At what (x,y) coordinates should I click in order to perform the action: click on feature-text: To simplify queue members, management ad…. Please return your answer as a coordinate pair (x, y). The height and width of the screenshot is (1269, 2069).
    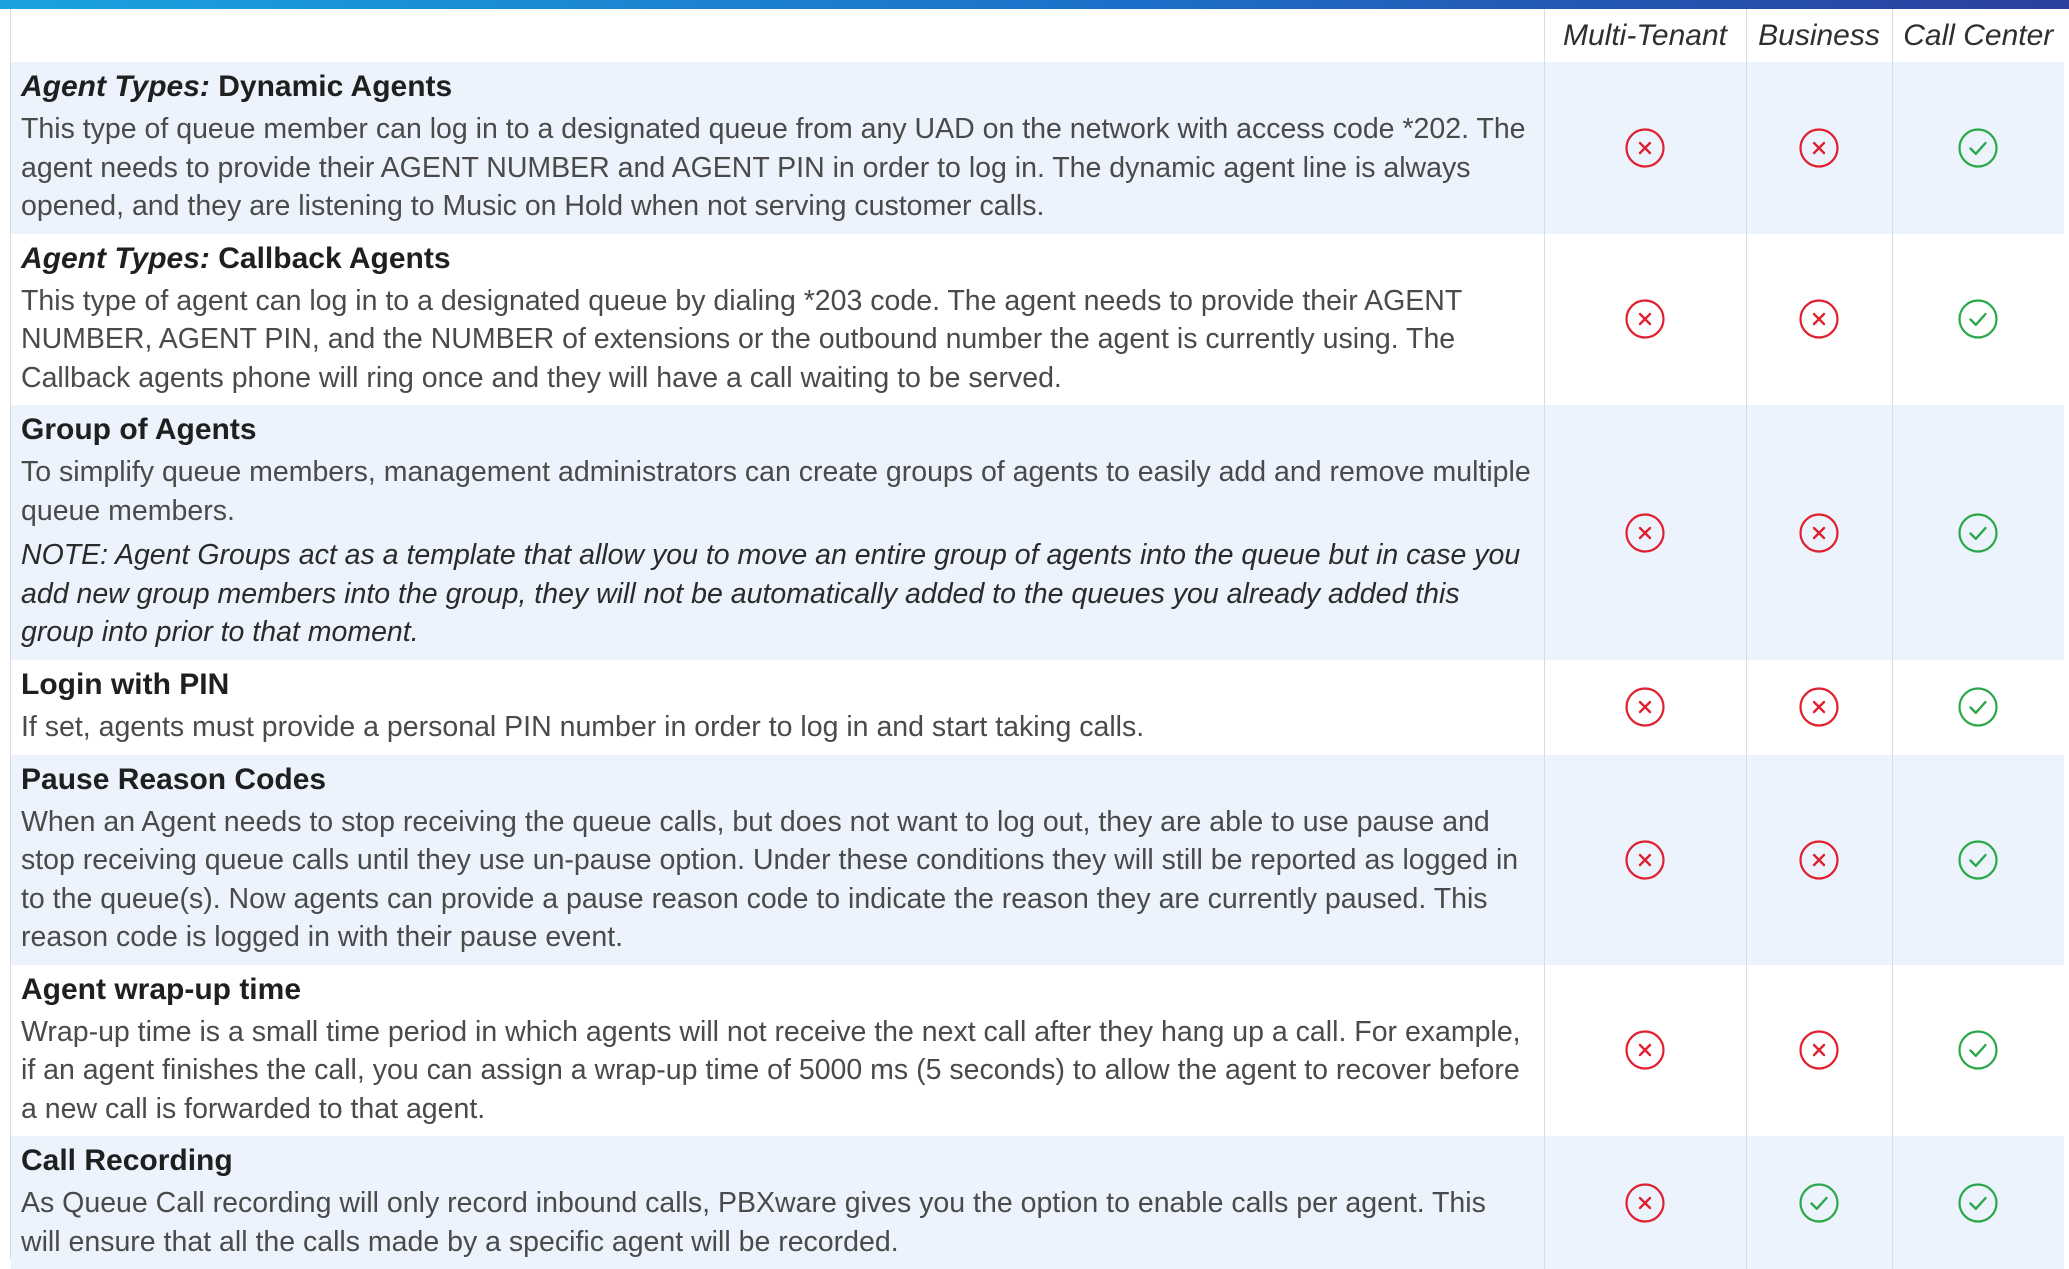
    Looking at the image, I should click on (776, 491).